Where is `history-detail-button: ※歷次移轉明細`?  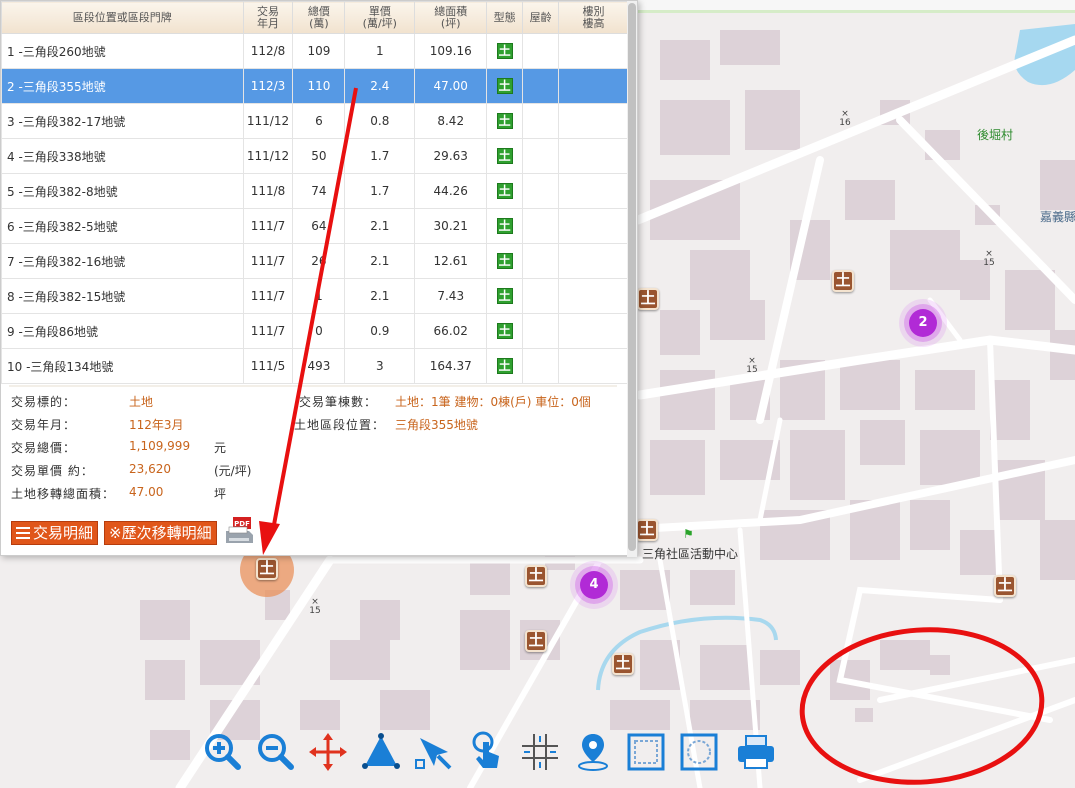
history-detail-button: ※歷次移轉明細 is located at coordinates (160, 533).